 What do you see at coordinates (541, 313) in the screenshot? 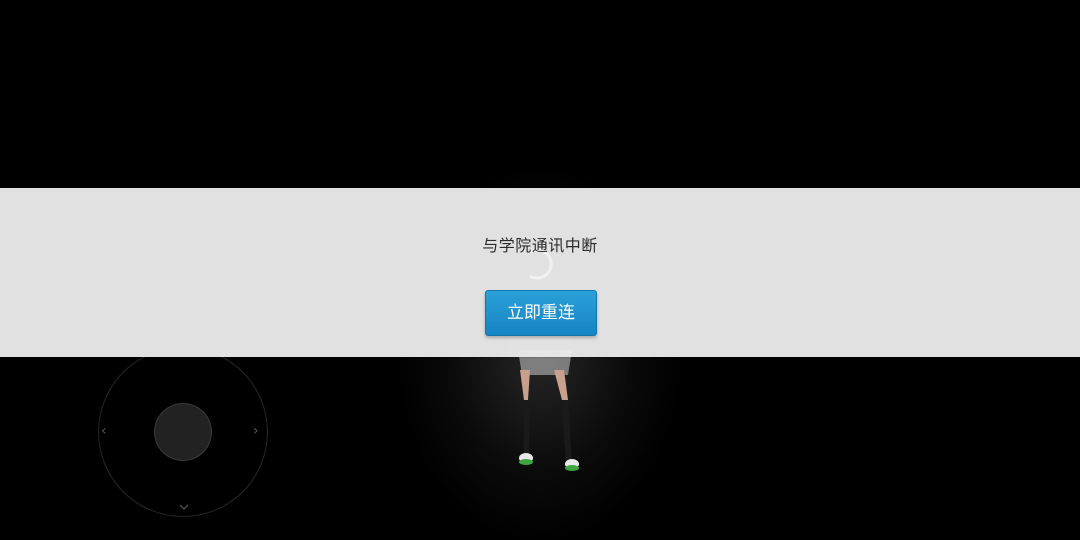
I see `reconnect-button: 立即重连` at bounding box center [541, 313].